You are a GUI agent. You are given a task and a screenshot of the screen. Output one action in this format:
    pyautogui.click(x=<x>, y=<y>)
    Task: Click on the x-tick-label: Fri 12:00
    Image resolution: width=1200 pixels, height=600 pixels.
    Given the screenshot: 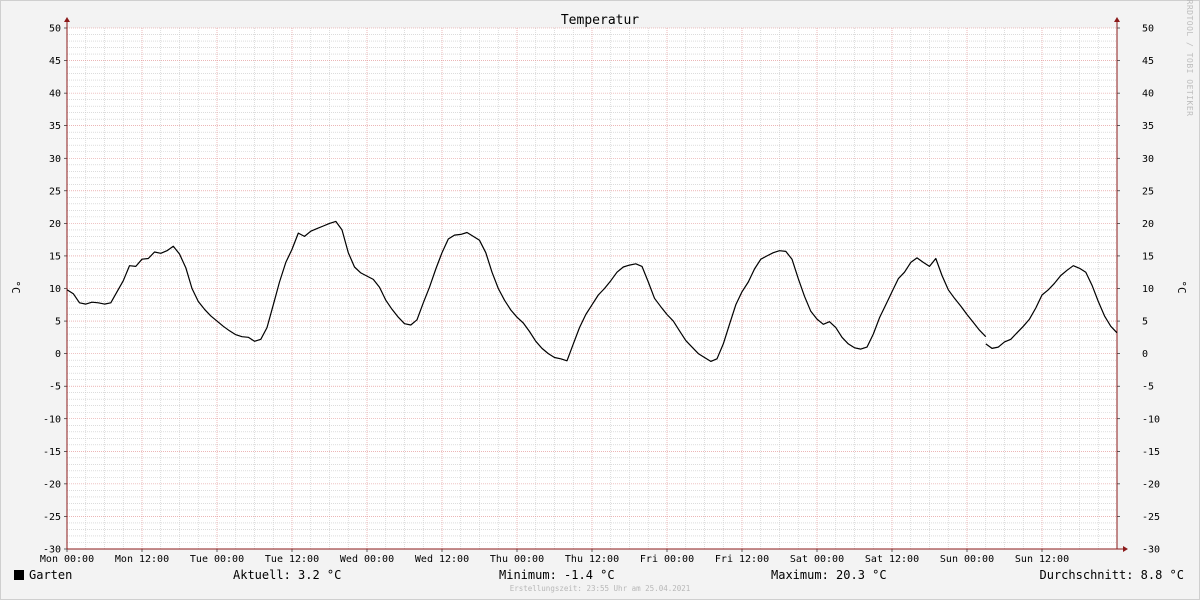 What is the action you would take?
    pyautogui.click(x=742, y=559)
    